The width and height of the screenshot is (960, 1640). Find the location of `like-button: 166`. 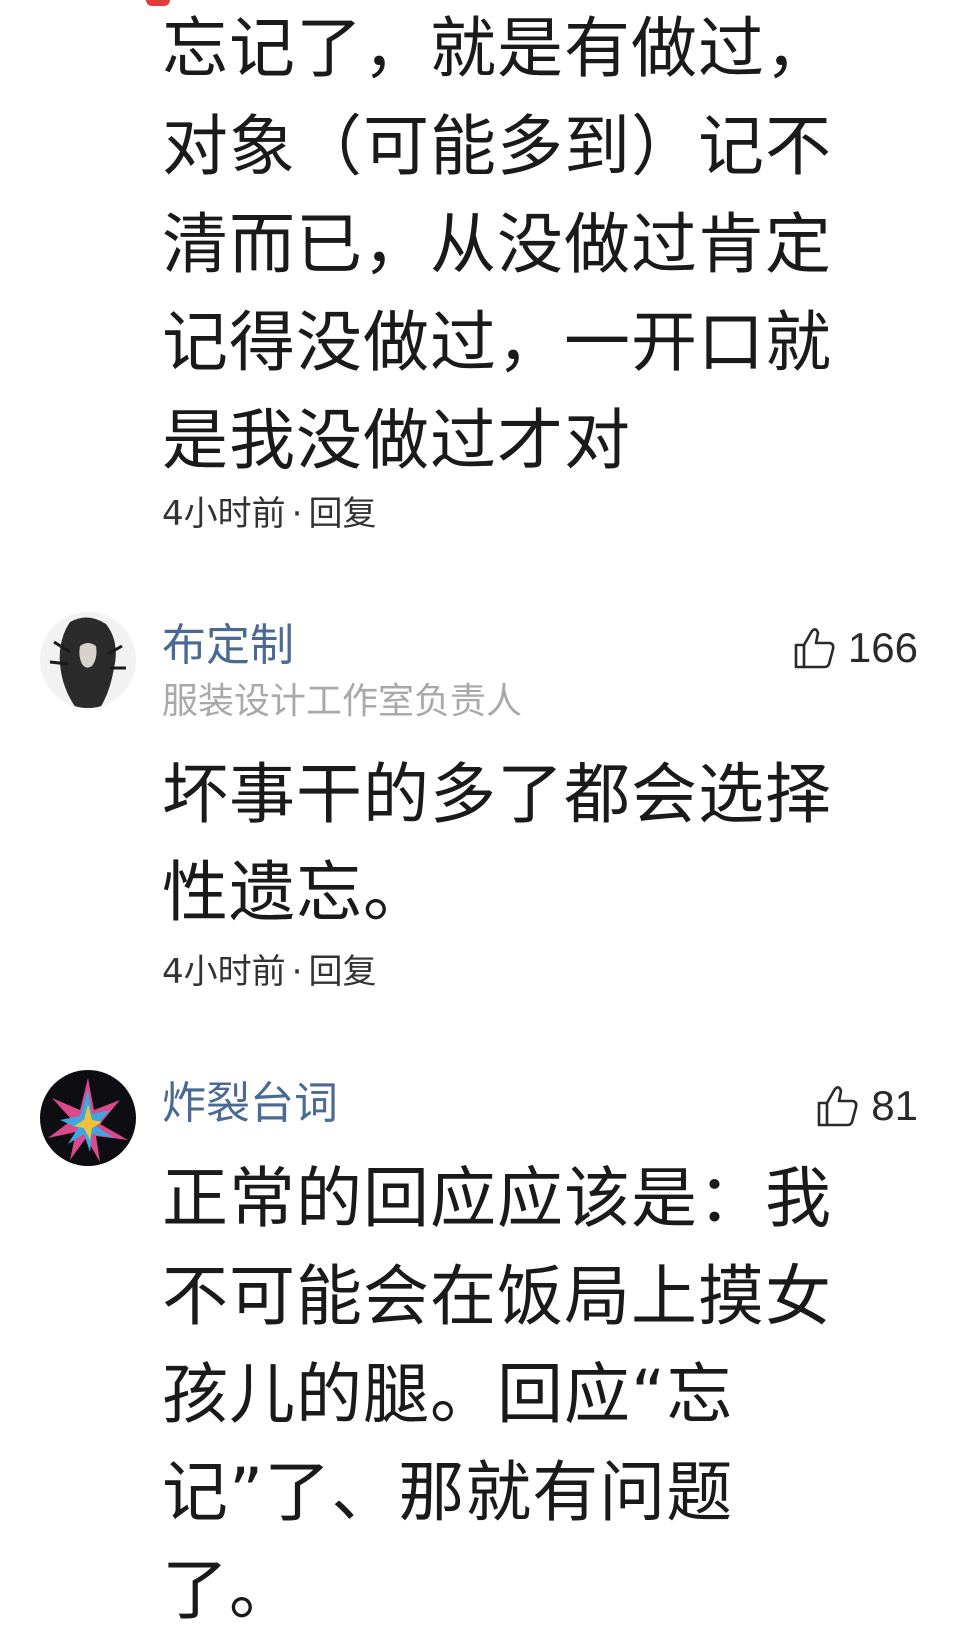

like-button: 166 is located at coordinates (855, 648).